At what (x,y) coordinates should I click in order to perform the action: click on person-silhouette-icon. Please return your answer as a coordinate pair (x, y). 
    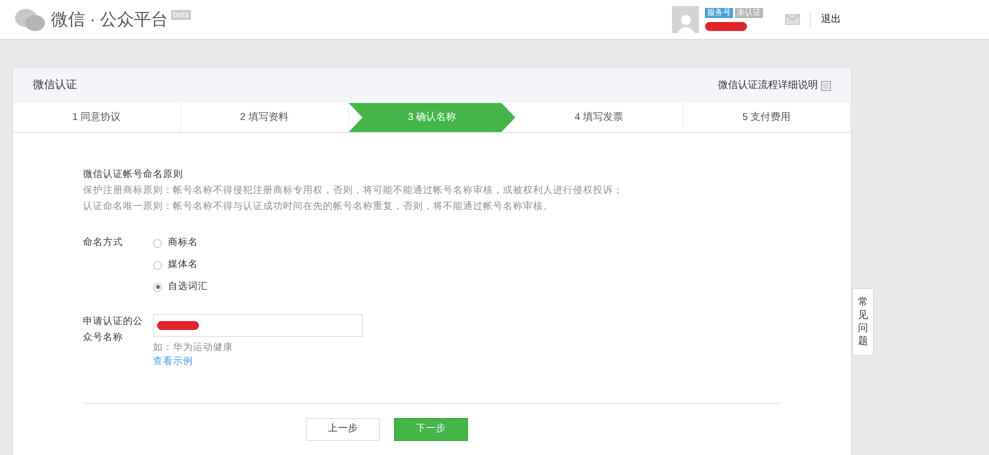
    Looking at the image, I should click on (686, 23).